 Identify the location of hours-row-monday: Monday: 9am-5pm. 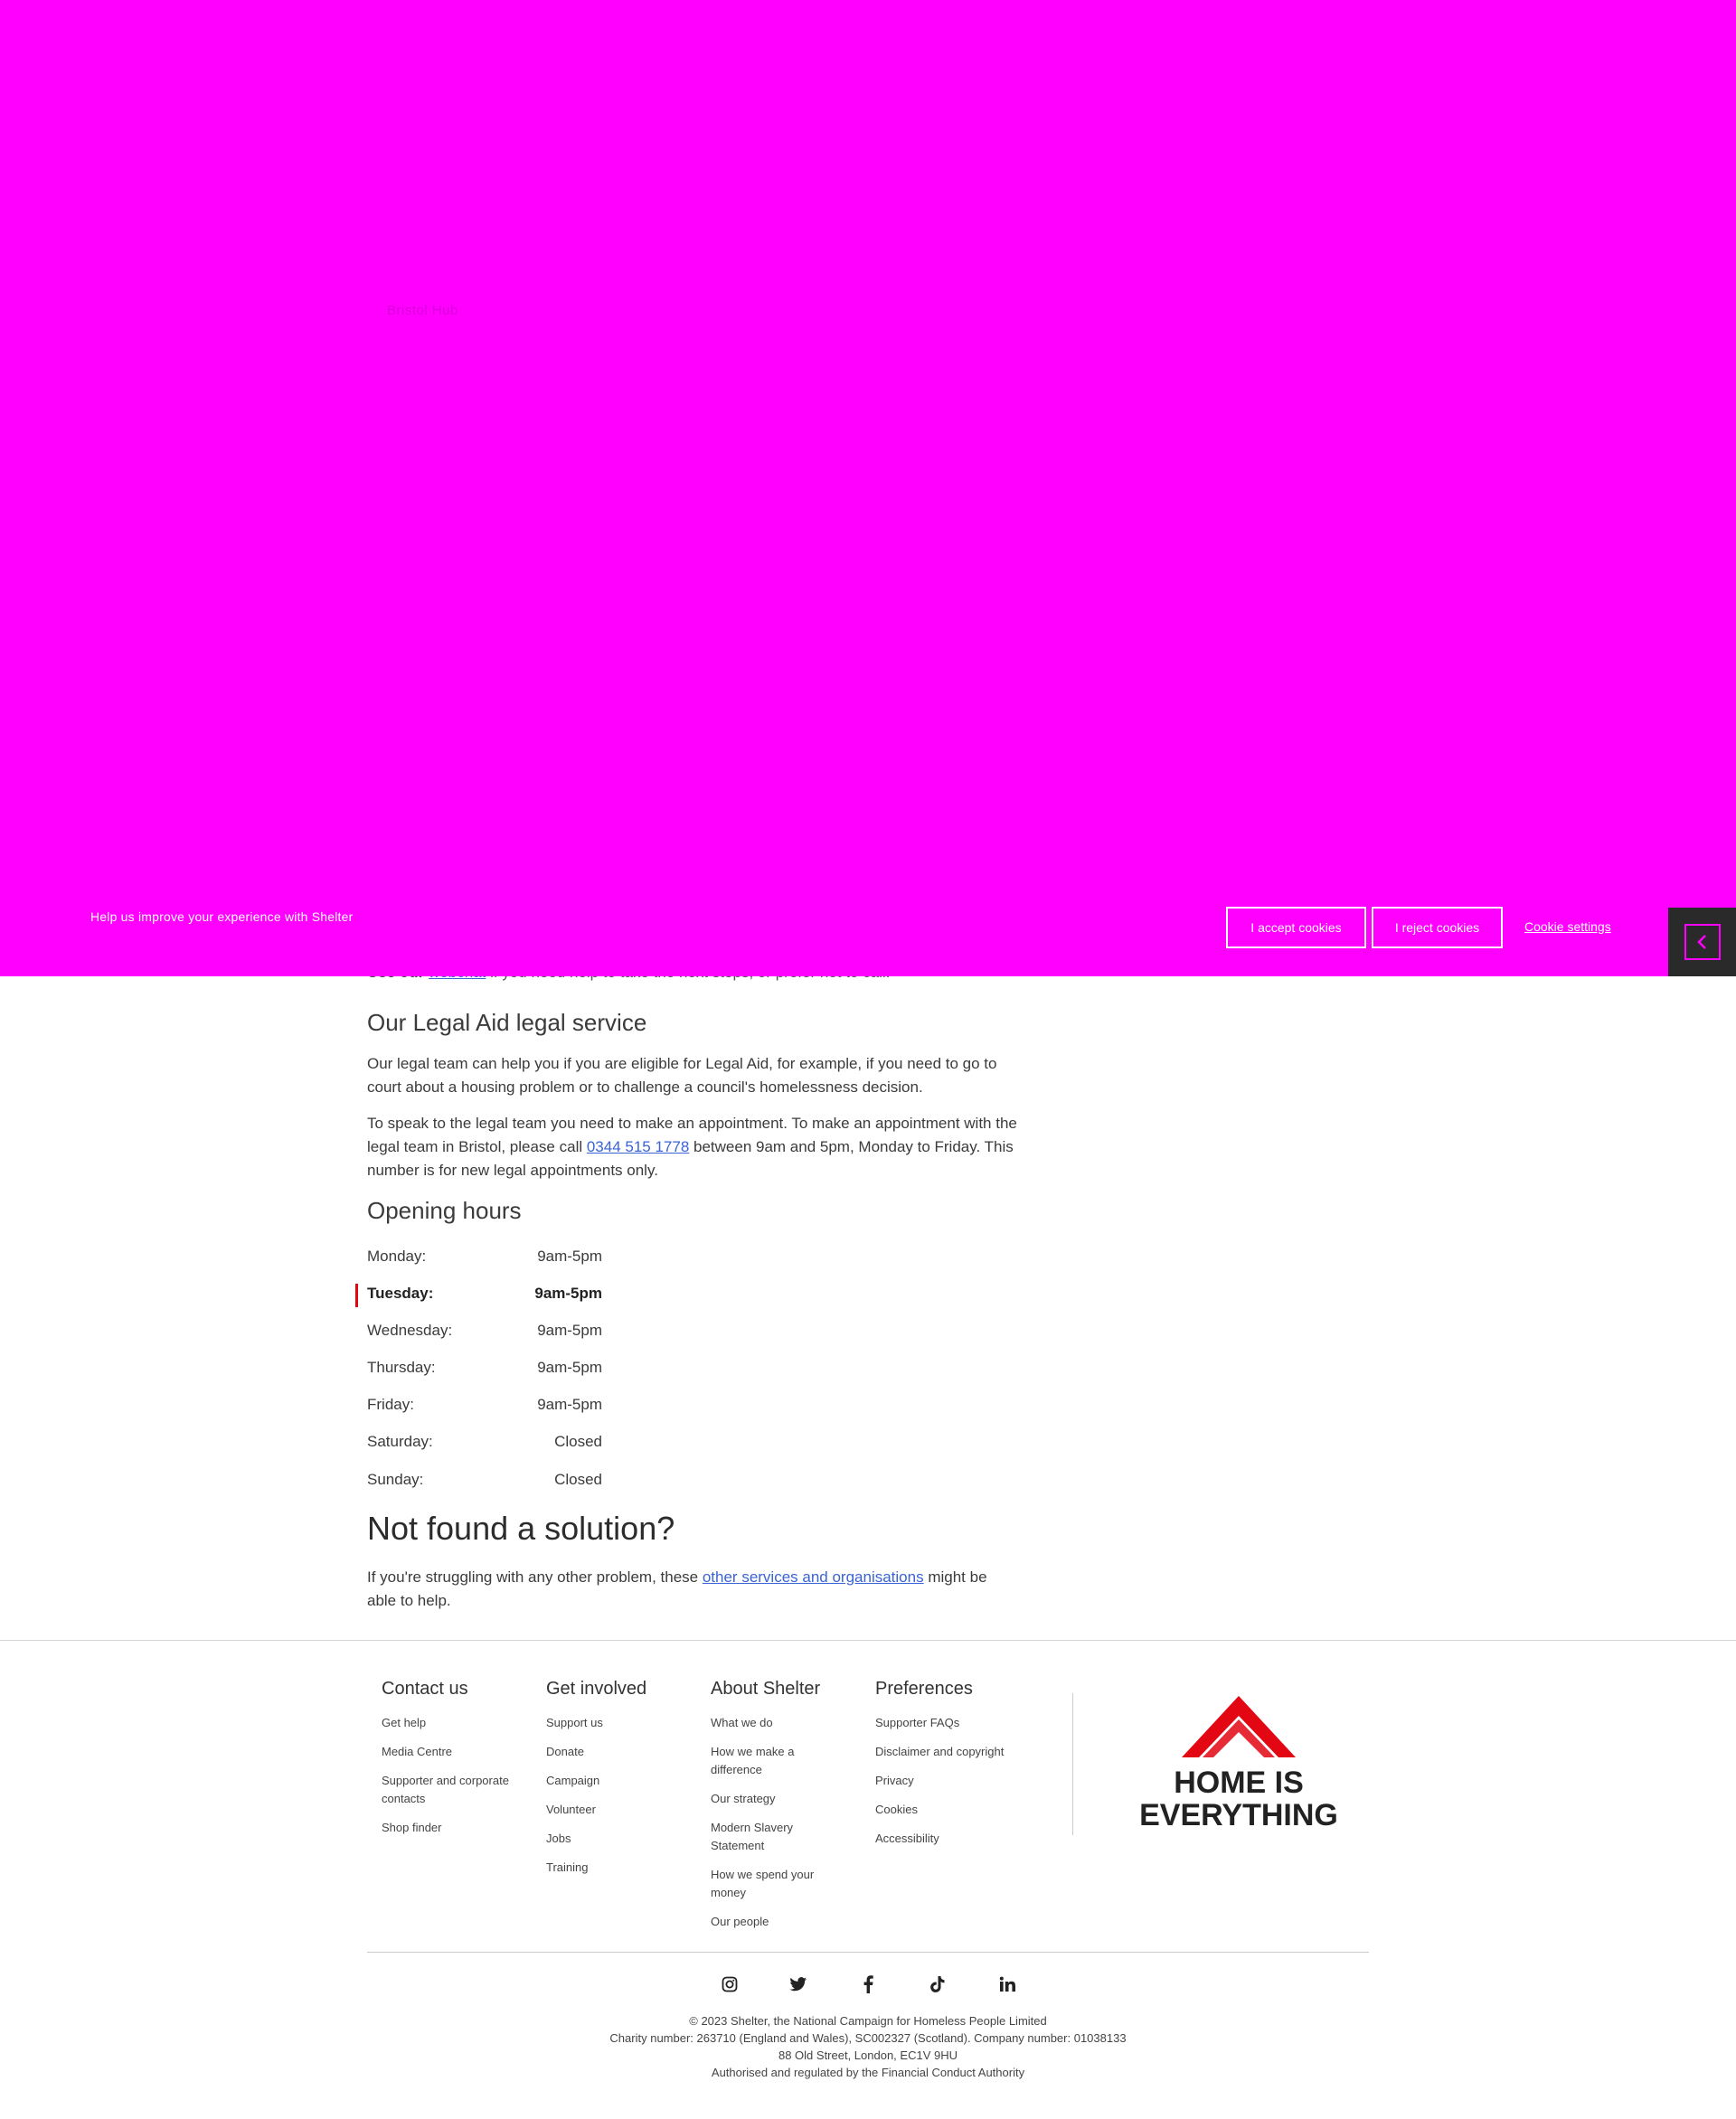
(484, 1259).